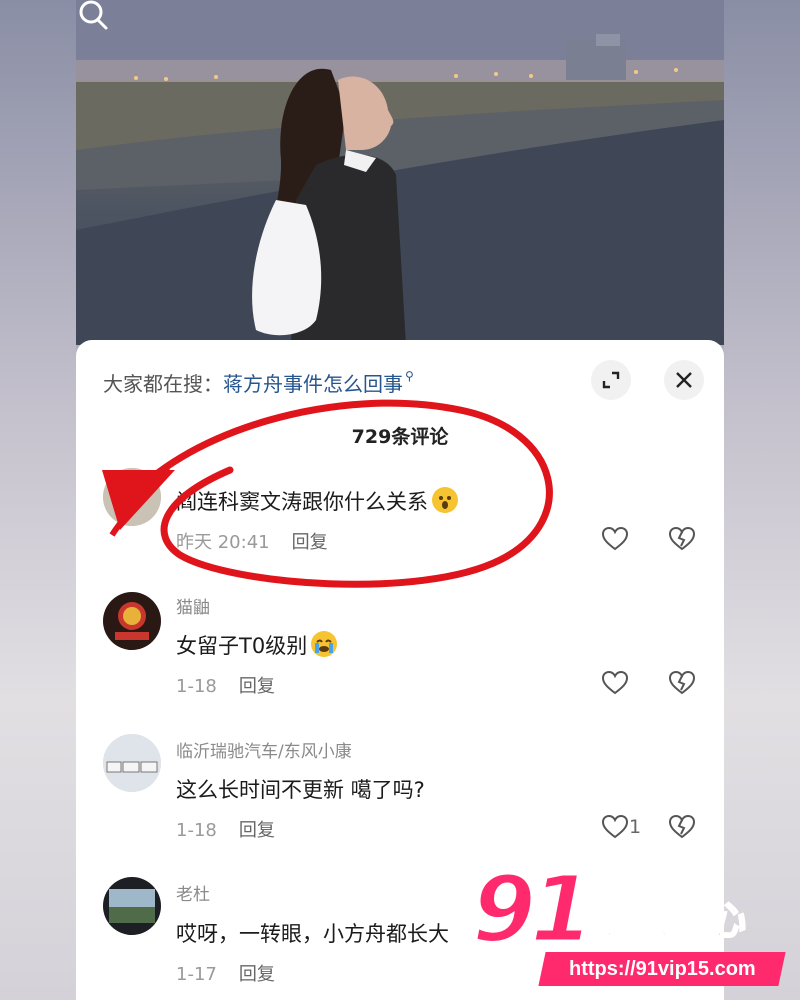 Image resolution: width=800 pixels, height=1000 pixels. I want to click on expand-button, so click(611, 380).